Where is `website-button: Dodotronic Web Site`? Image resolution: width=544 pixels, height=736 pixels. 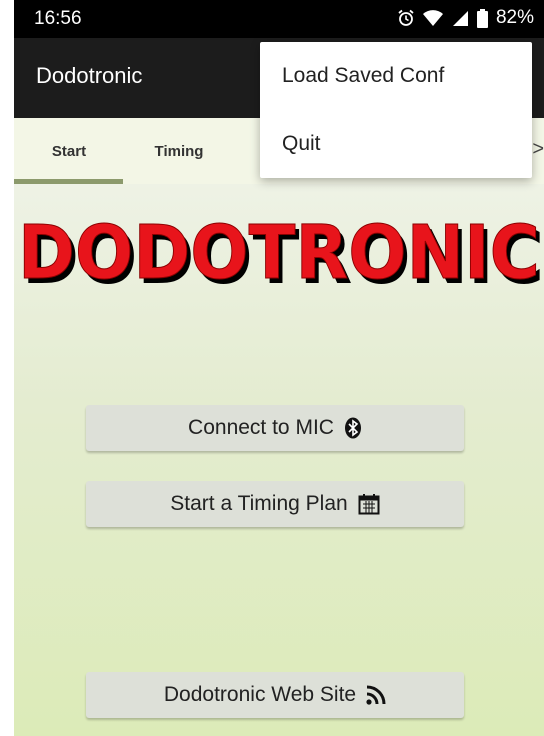
website-button: Dodotronic Web Site is located at coordinates (275, 695).